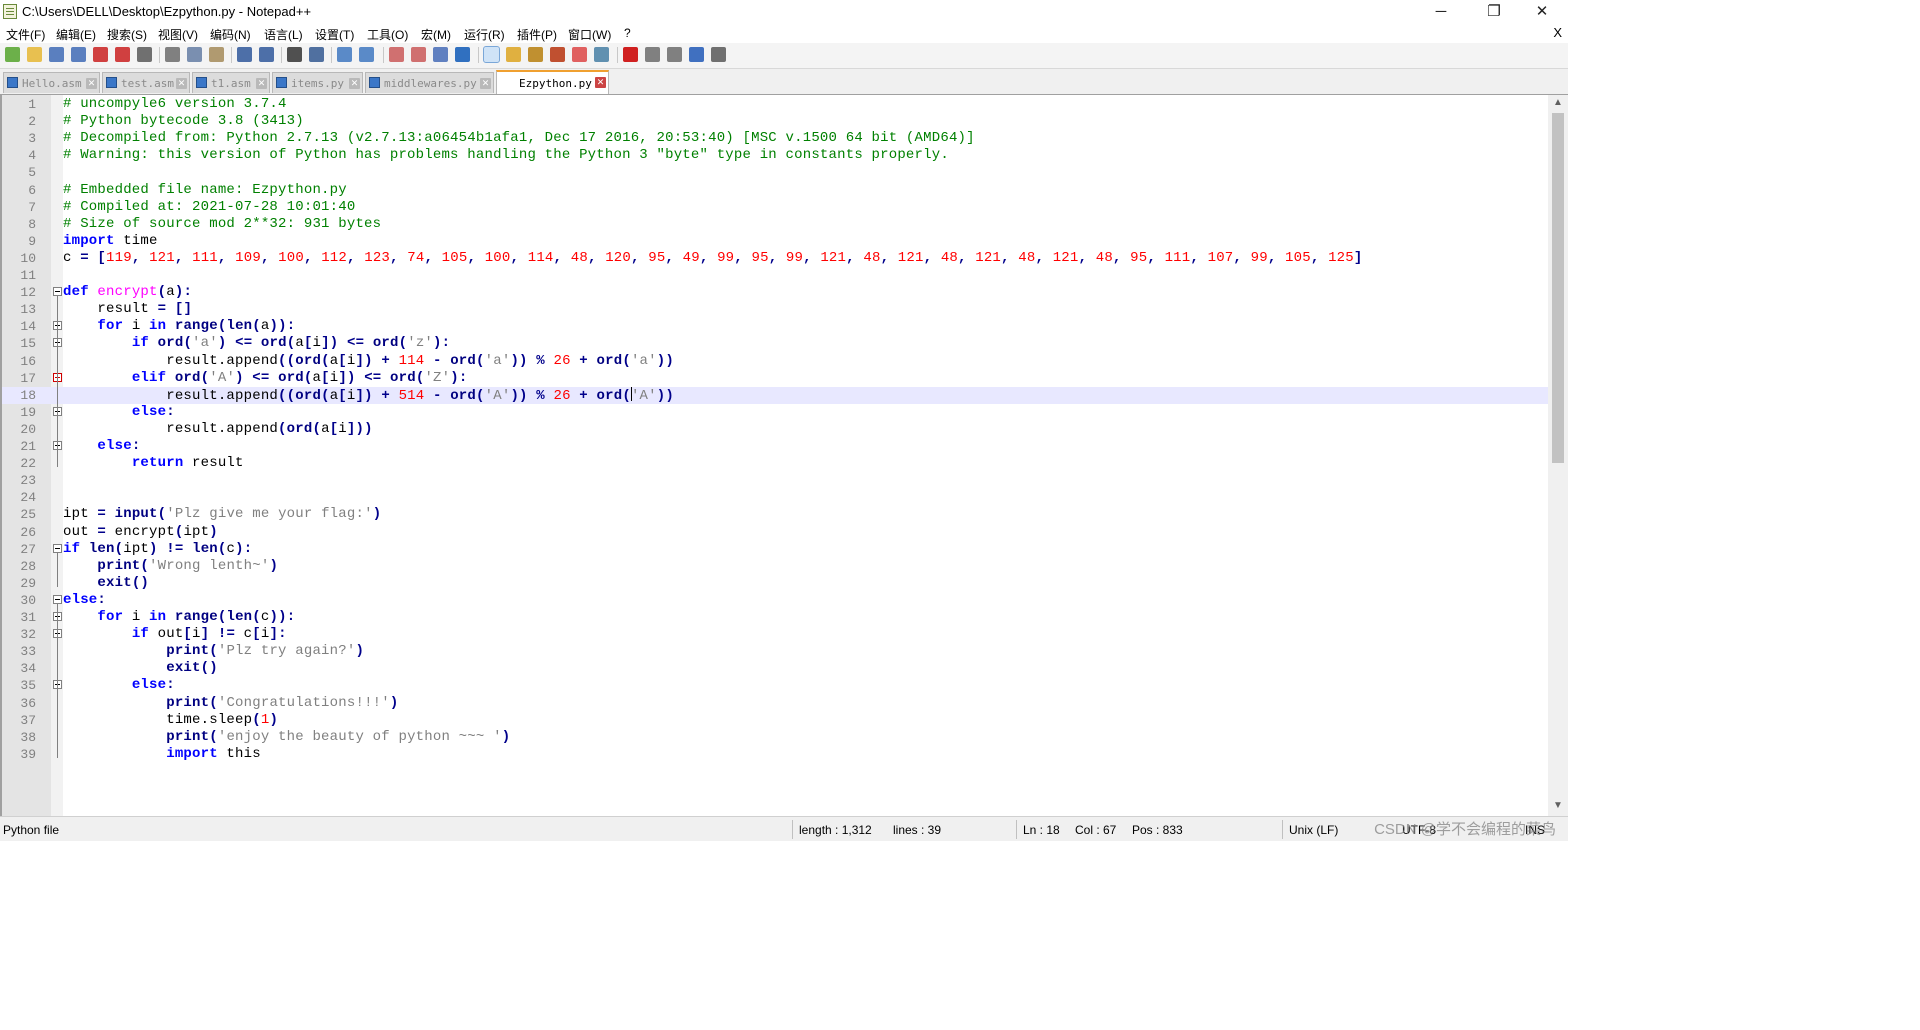 Image resolution: width=1920 pixels, height=1030 pixels. Describe the element at coordinates (56, 54) in the screenshot. I see `save-icon` at that location.